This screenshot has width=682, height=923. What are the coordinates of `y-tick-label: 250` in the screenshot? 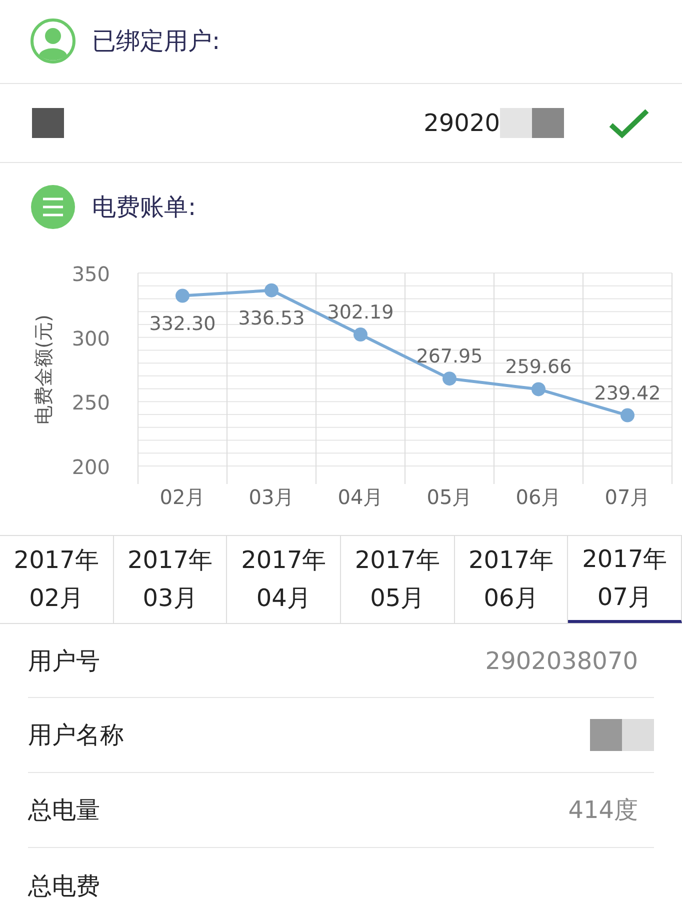 It's located at (91, 402).